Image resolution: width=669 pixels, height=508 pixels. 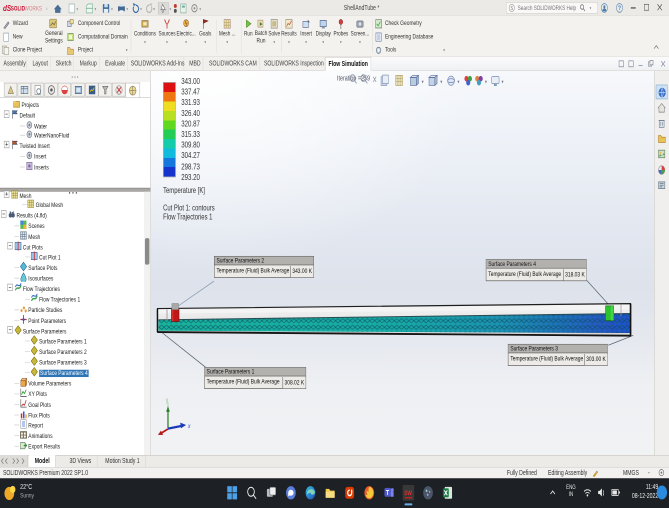 I want to click on svg-text: x, so click(x=189, y=426).